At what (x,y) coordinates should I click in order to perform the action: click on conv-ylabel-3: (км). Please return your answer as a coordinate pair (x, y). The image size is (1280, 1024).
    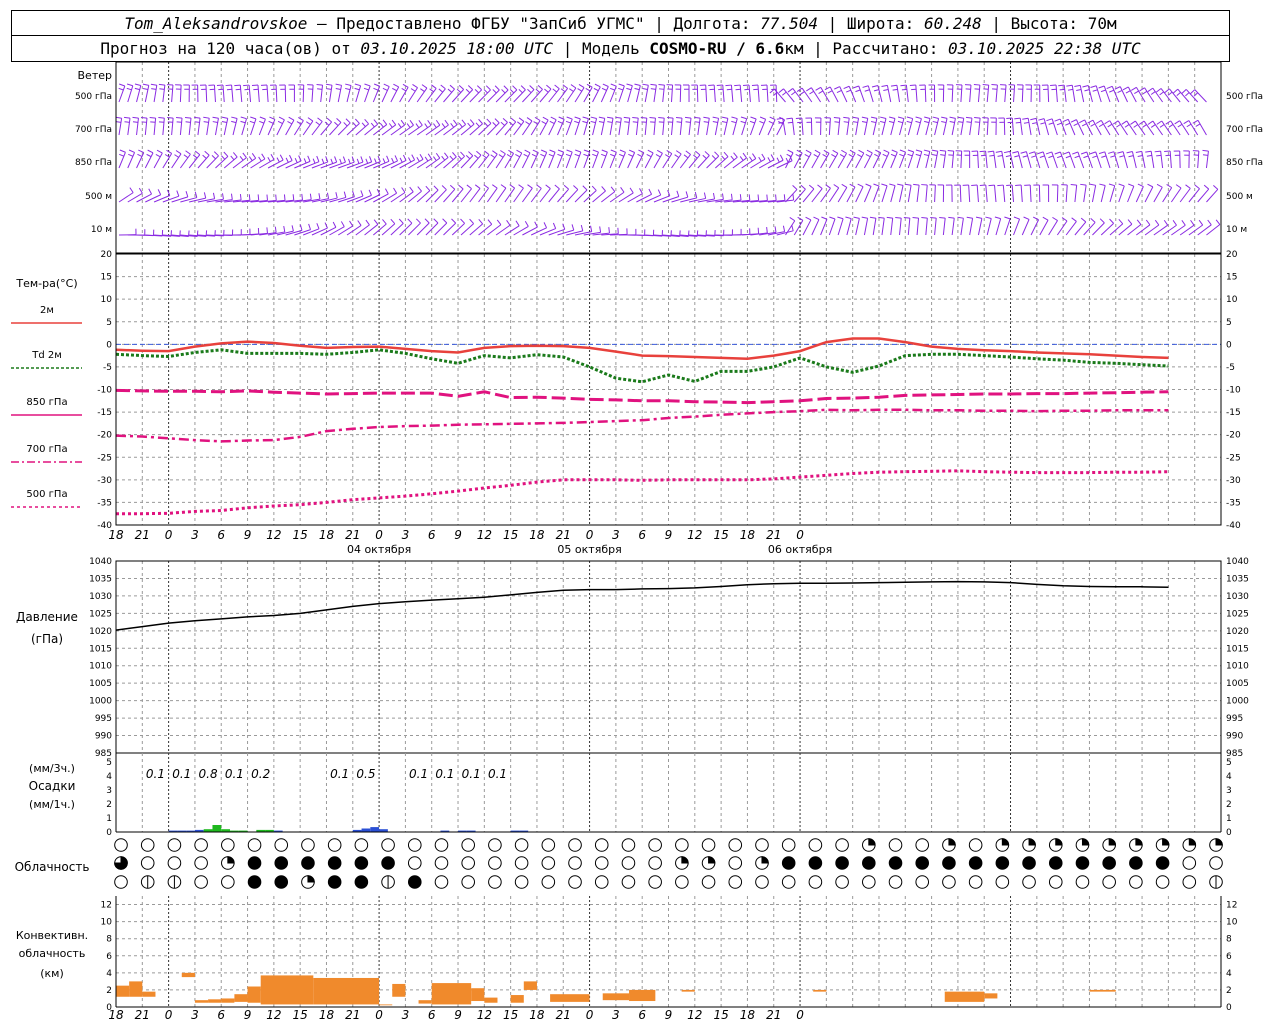
    Looking at the image, I should click on (52, 973).